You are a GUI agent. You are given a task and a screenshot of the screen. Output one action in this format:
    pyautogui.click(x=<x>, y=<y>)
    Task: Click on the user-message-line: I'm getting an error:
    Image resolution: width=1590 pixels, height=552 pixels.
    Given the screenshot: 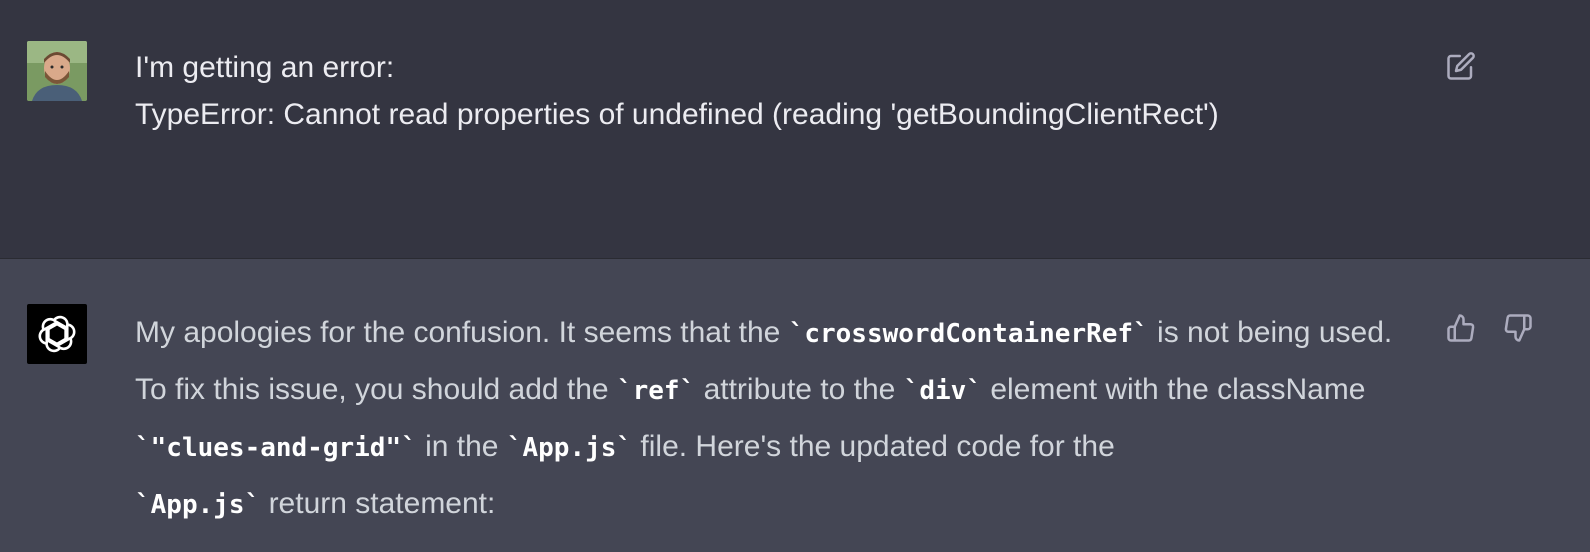 What is the action you would take?
    pyautogui.click(x=265, y=67)
    